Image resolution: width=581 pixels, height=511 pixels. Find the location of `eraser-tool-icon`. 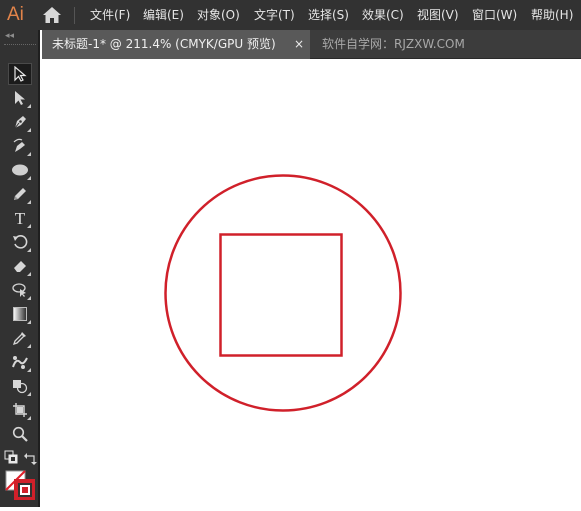

eraser-tool-icon is located at coordinates (20, 266).